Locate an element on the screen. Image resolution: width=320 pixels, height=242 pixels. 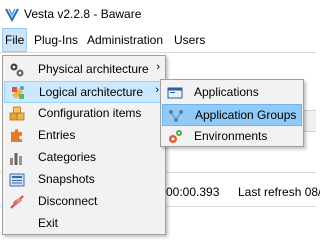
menu-item-configuration-items: Configuration items is located at coordinates (84, 114).